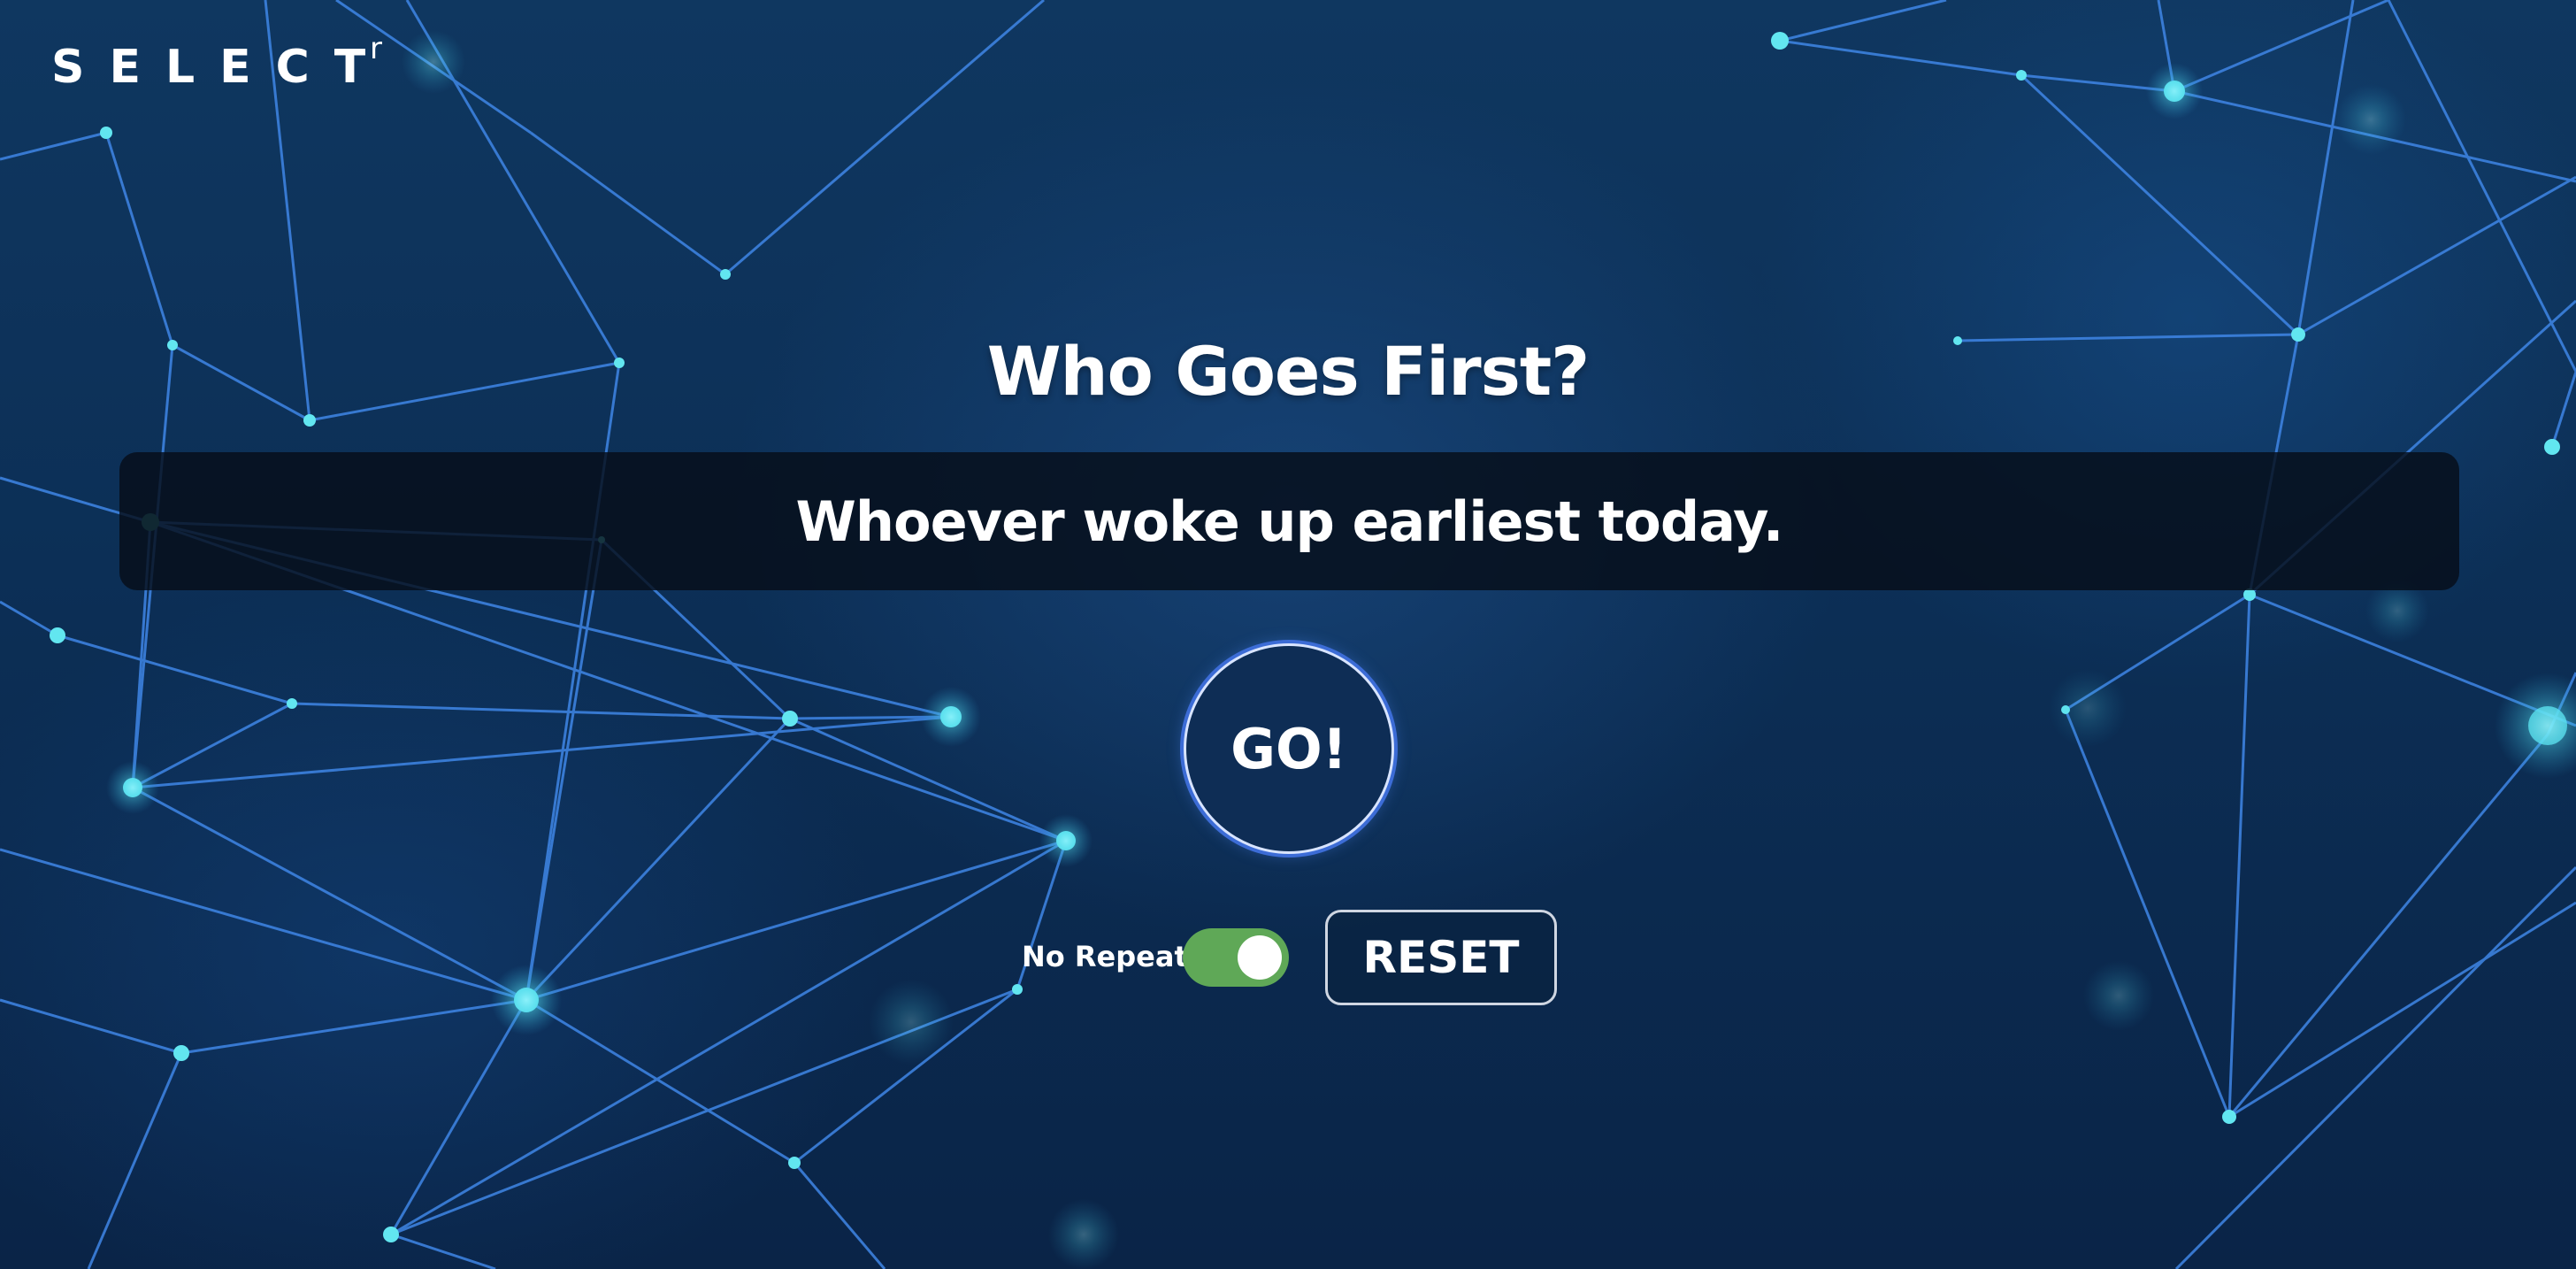  I want to click on result-text: Whoever woke up earliest today., so click(1289, 521).